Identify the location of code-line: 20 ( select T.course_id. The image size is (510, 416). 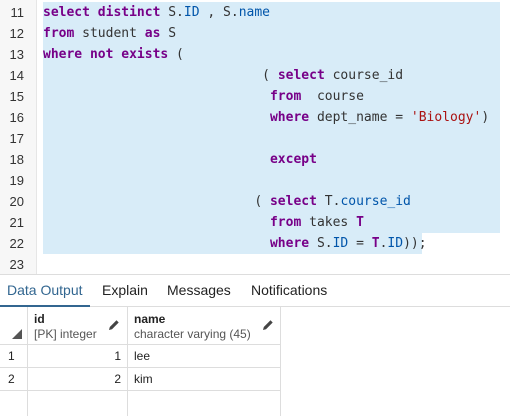
(255, 201).